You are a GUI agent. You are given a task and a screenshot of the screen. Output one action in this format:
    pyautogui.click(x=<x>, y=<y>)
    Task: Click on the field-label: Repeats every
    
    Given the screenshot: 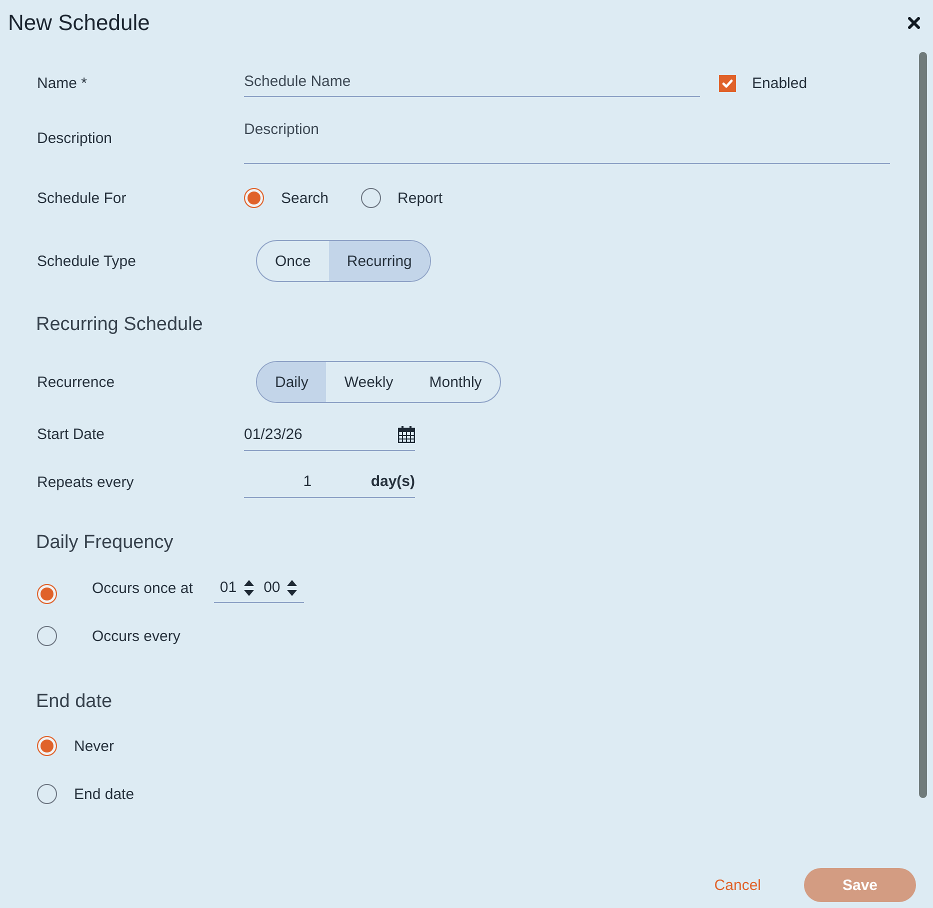 What is the action you would take?
    pyautogui.click(x=85, y=482)
    